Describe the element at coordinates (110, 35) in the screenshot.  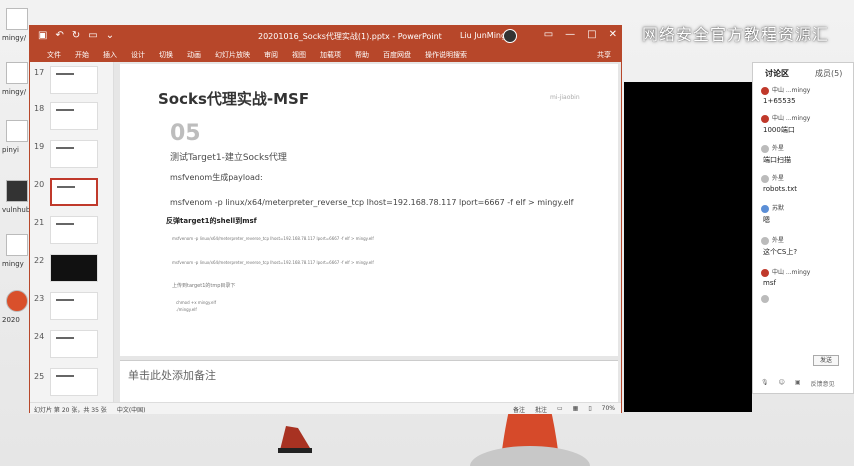
I see `customize-icon: ⌄` at that location.